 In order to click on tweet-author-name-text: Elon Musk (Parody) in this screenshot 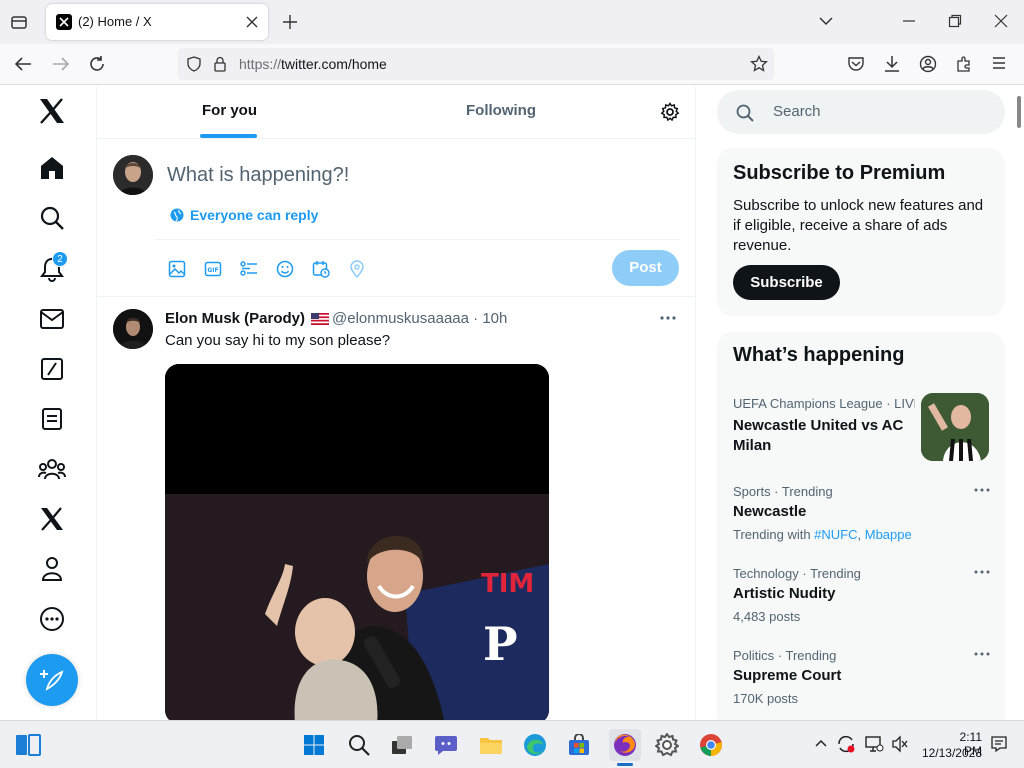, I will do `click(235, 318)`.